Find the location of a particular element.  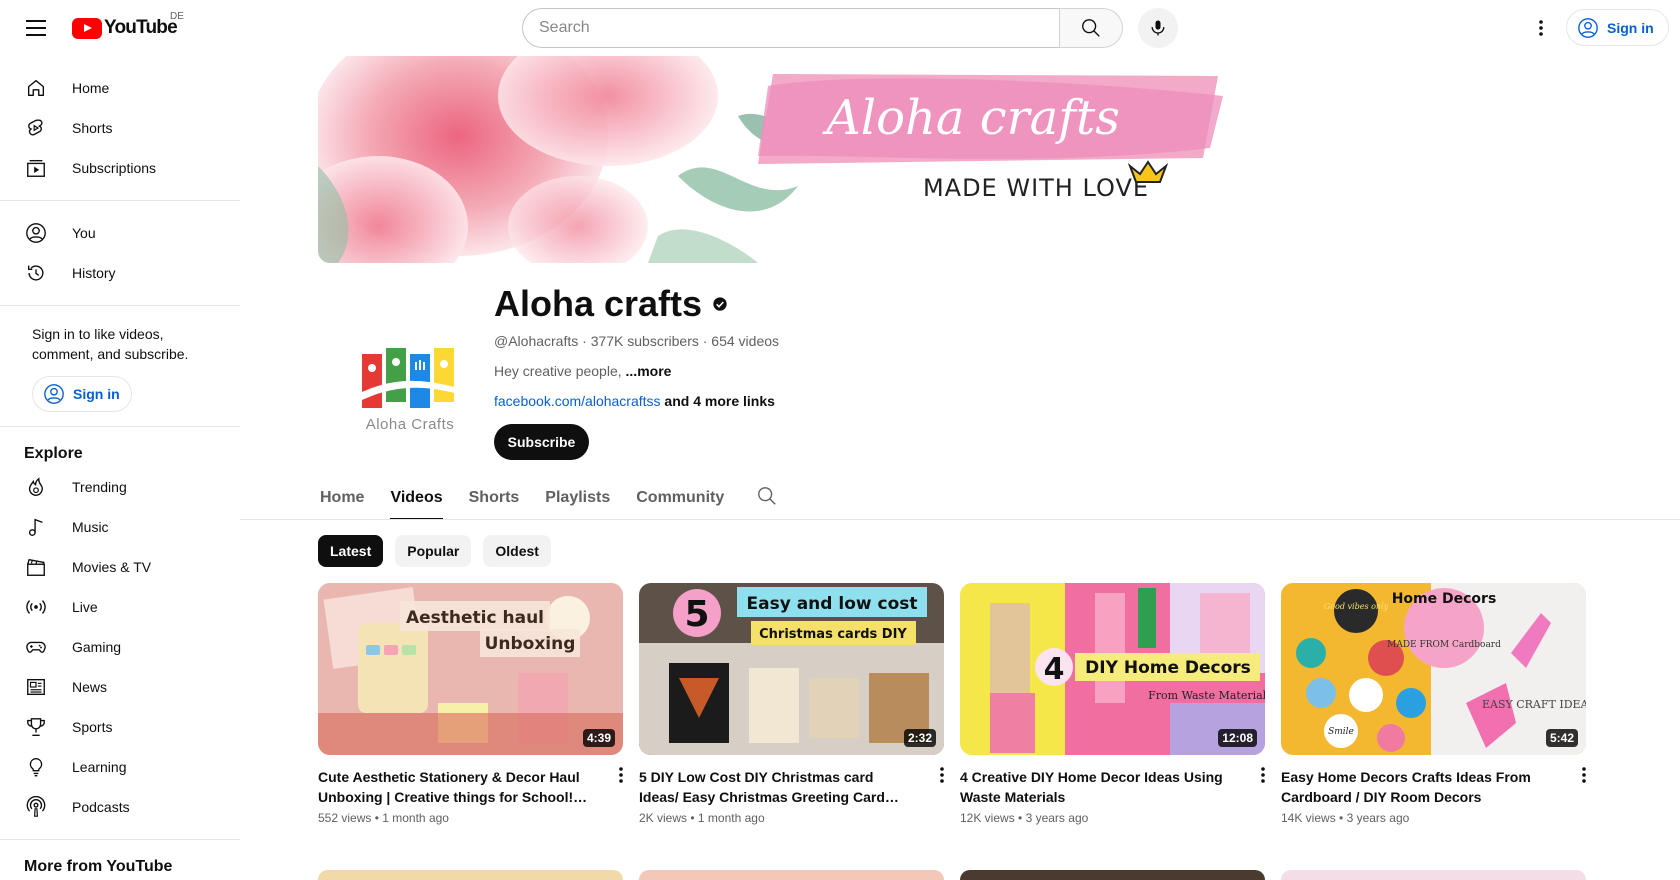

sidebar-item-music: Music is located at coordinates (120, 527).